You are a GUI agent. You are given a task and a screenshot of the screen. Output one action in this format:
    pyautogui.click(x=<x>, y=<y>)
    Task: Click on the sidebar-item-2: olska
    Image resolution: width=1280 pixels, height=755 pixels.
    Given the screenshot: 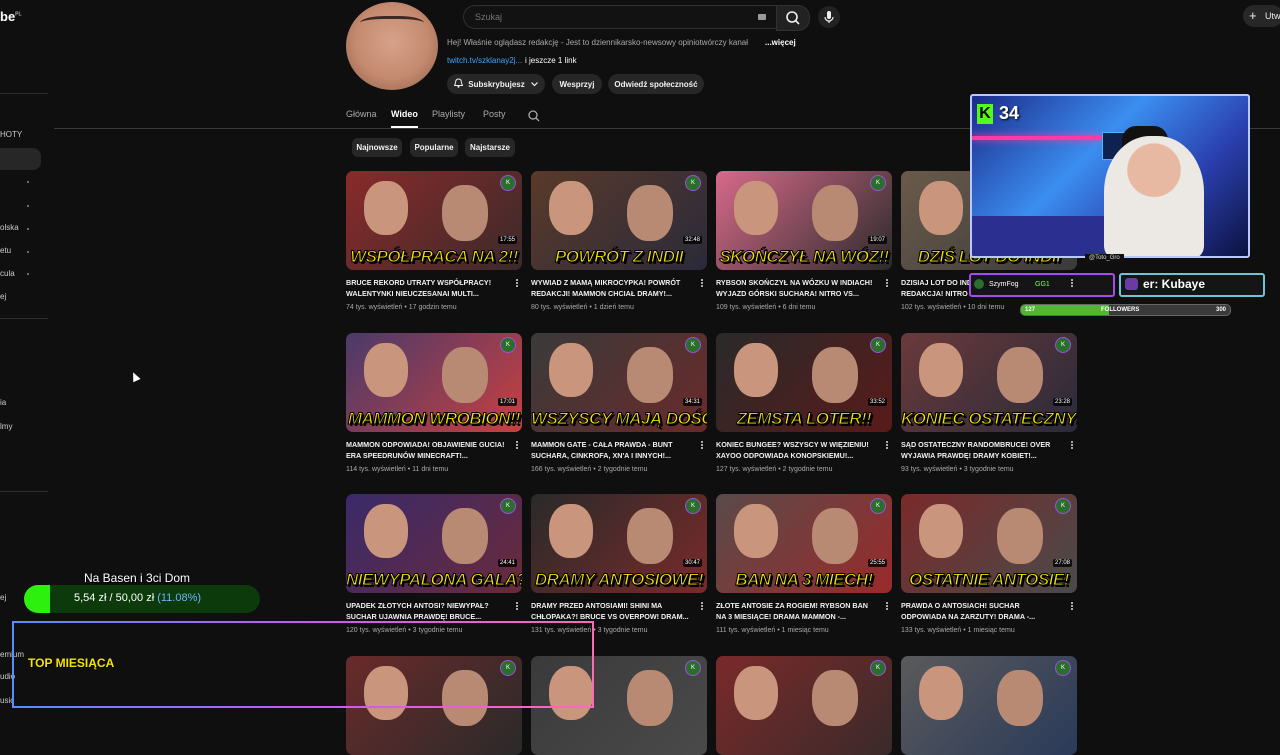 What is the action you would take?
    pyautogui.click(x=9, y=227)
    